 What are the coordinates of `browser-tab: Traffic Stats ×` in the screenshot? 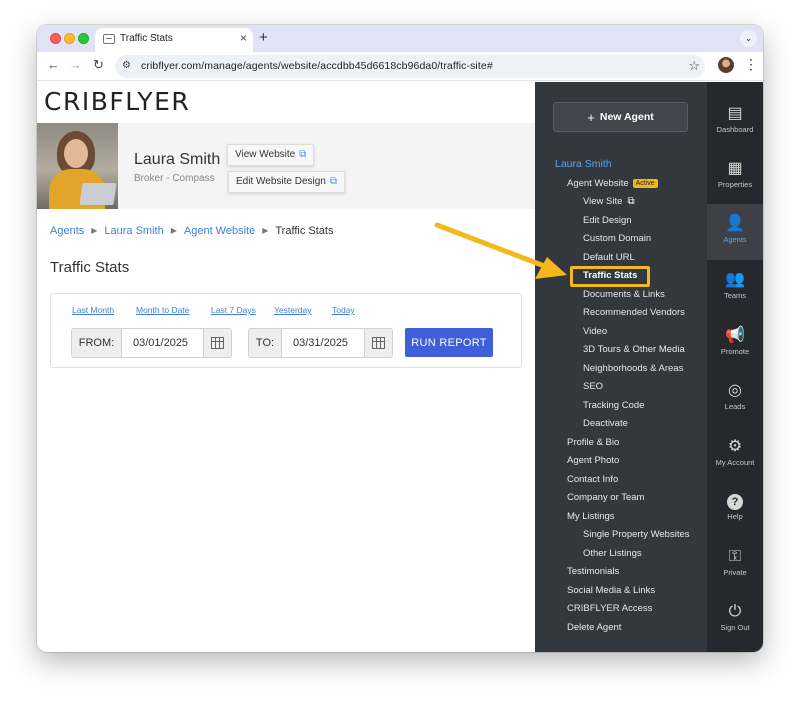 It's located at (174, 40).